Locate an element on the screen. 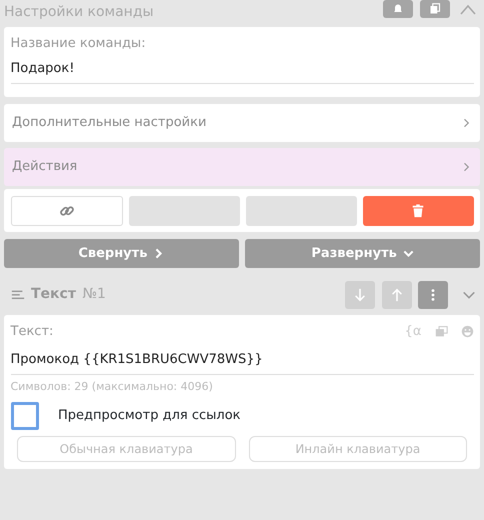 Image resolution: width=484 pixels, height=520 pixels. name-field-card: Название команды: Подарок! is located at coordinates (242, 62).